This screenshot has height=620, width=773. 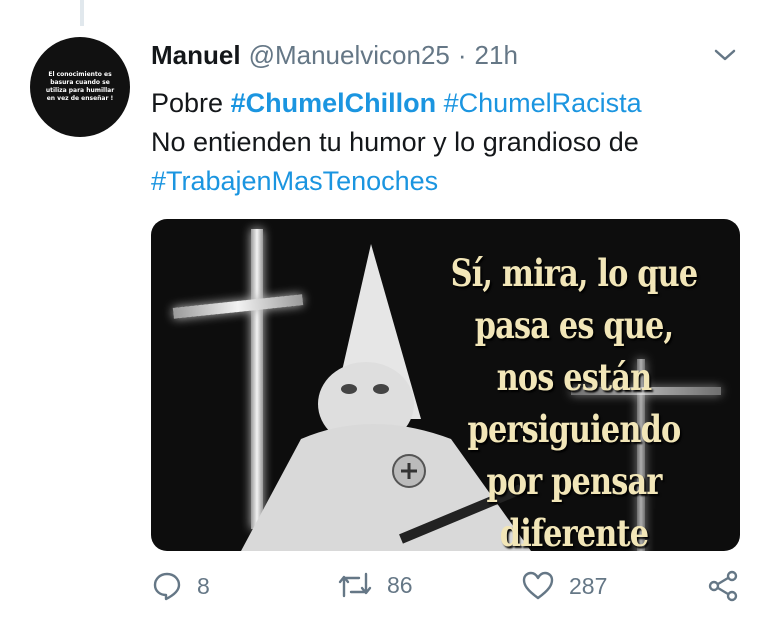 I want to click on reply-icon, so click(x=167, y=586).